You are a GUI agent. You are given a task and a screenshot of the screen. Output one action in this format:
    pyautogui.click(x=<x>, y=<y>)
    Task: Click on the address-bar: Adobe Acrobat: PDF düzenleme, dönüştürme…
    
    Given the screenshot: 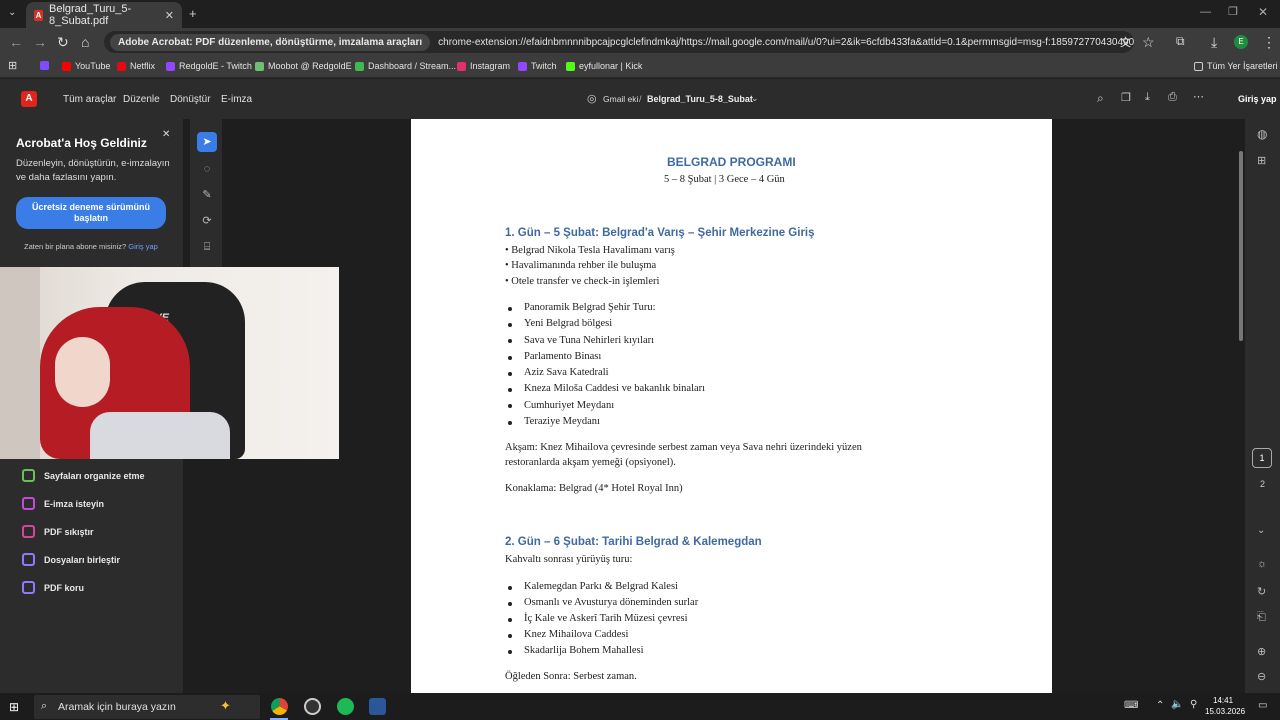 What is the action you would take?
    pyautogui.click(x=619, y=42)
    